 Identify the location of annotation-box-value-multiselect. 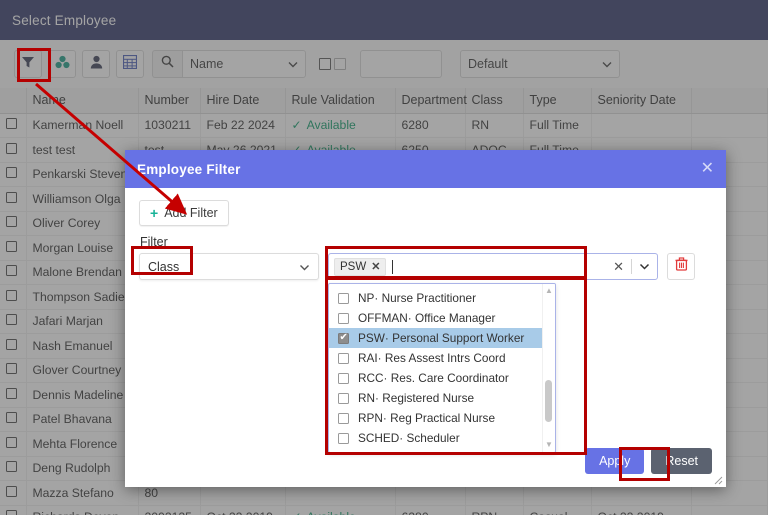
(456, 263).